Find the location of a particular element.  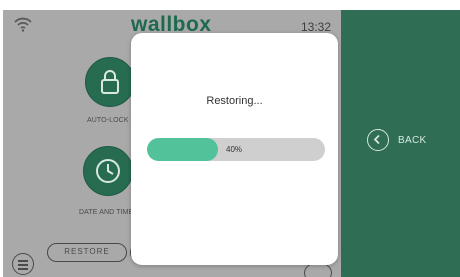

progress-bar: 40% is located at coordinates (236, 149).